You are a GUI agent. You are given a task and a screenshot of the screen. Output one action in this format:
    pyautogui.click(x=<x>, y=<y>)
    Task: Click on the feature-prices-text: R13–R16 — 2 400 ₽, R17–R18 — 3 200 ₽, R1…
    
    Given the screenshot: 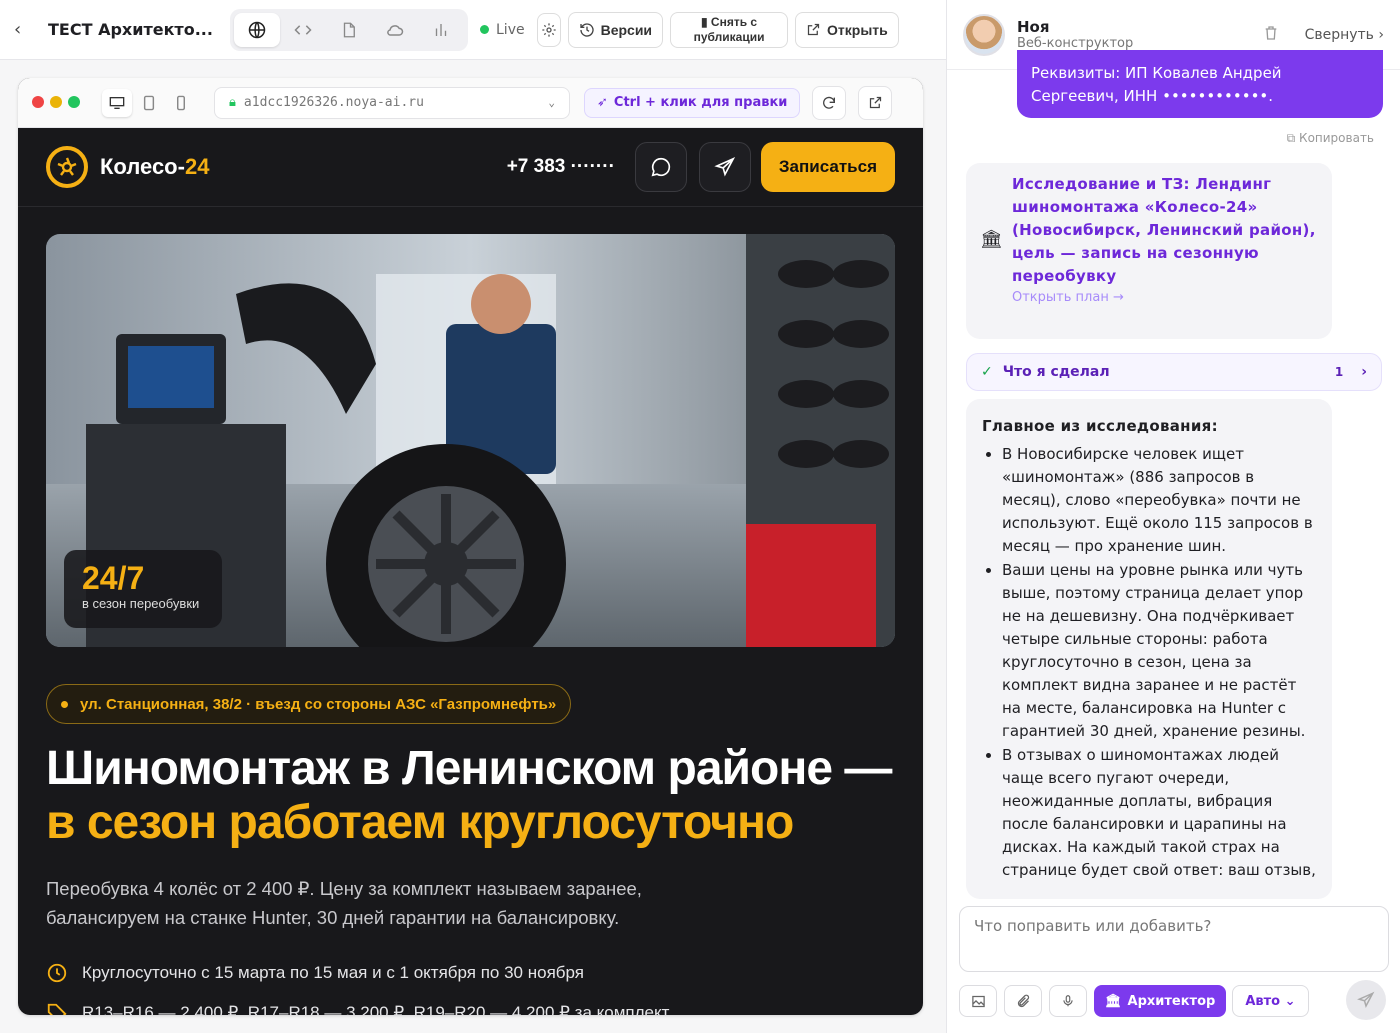 What is the action you would take?
    pyautogui.click(x=376, y=1009)
    